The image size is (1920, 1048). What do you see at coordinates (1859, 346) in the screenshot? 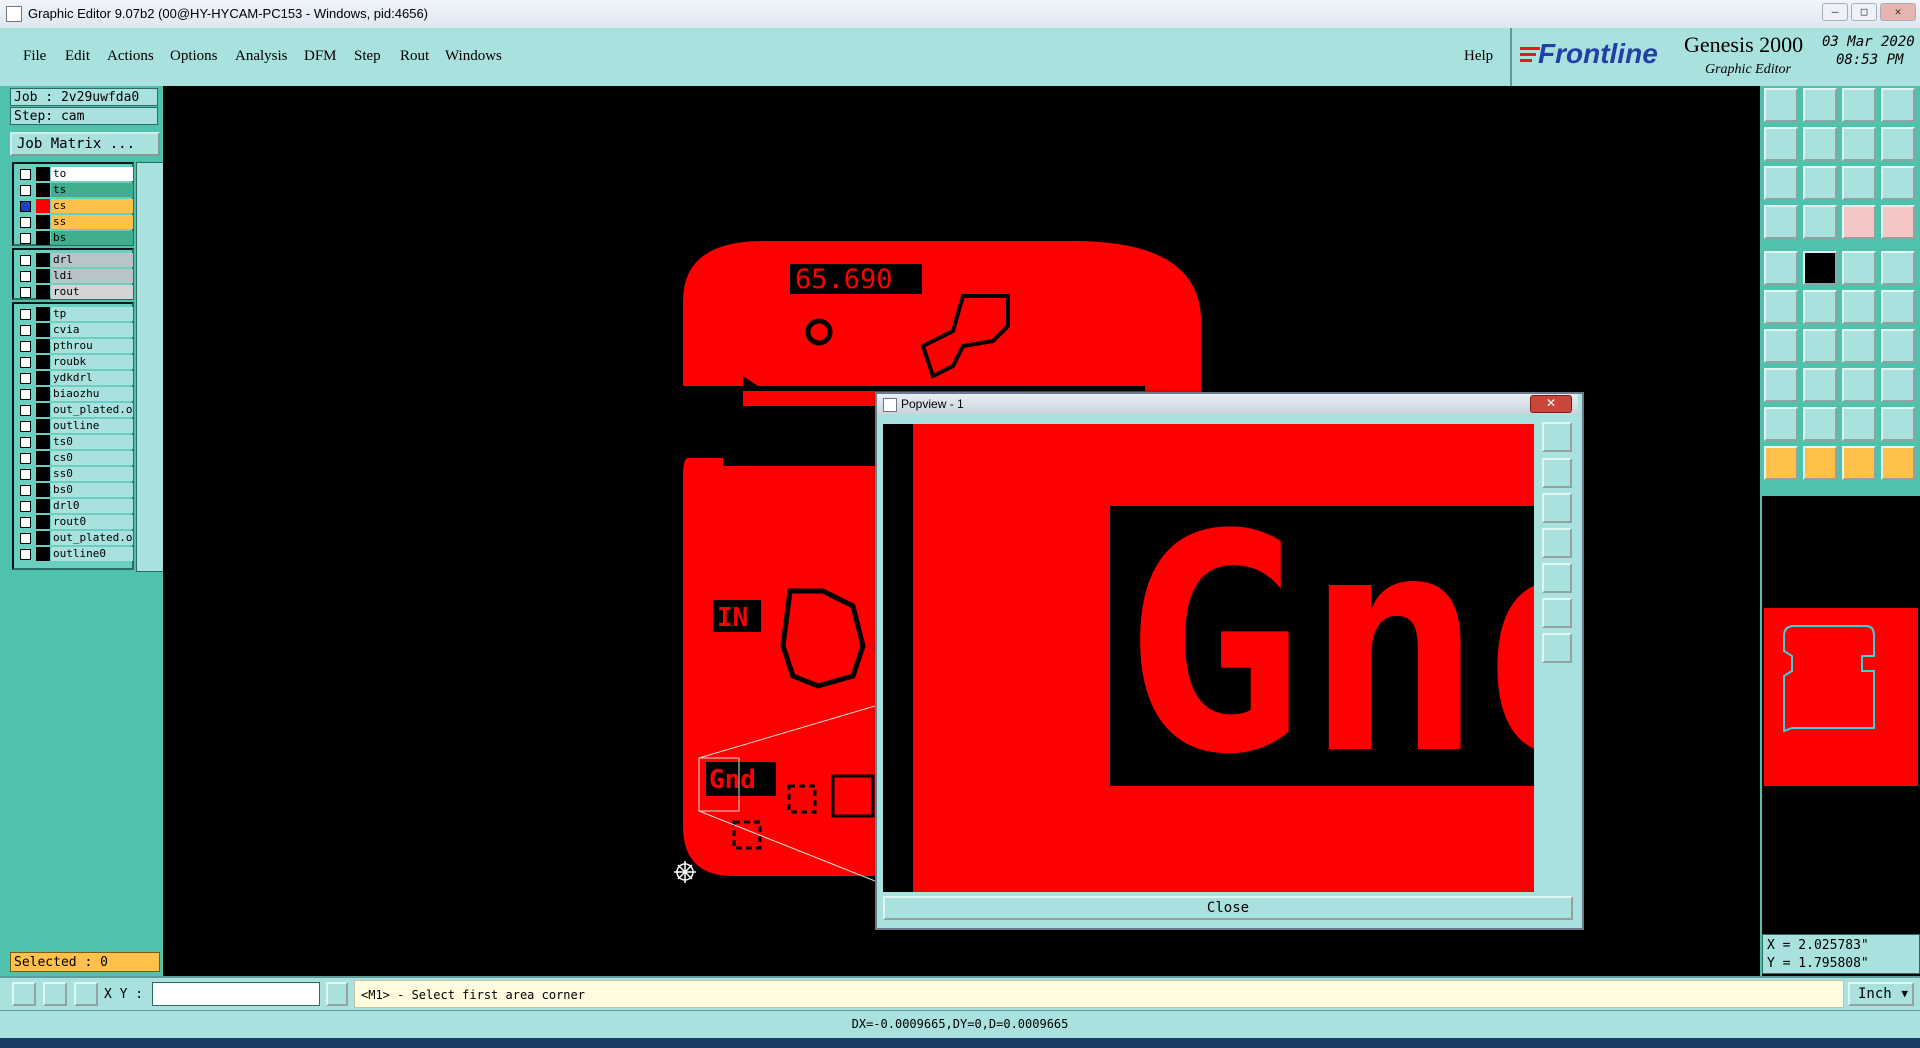
I see `arc-icon` at bounding box center [1859, 346].